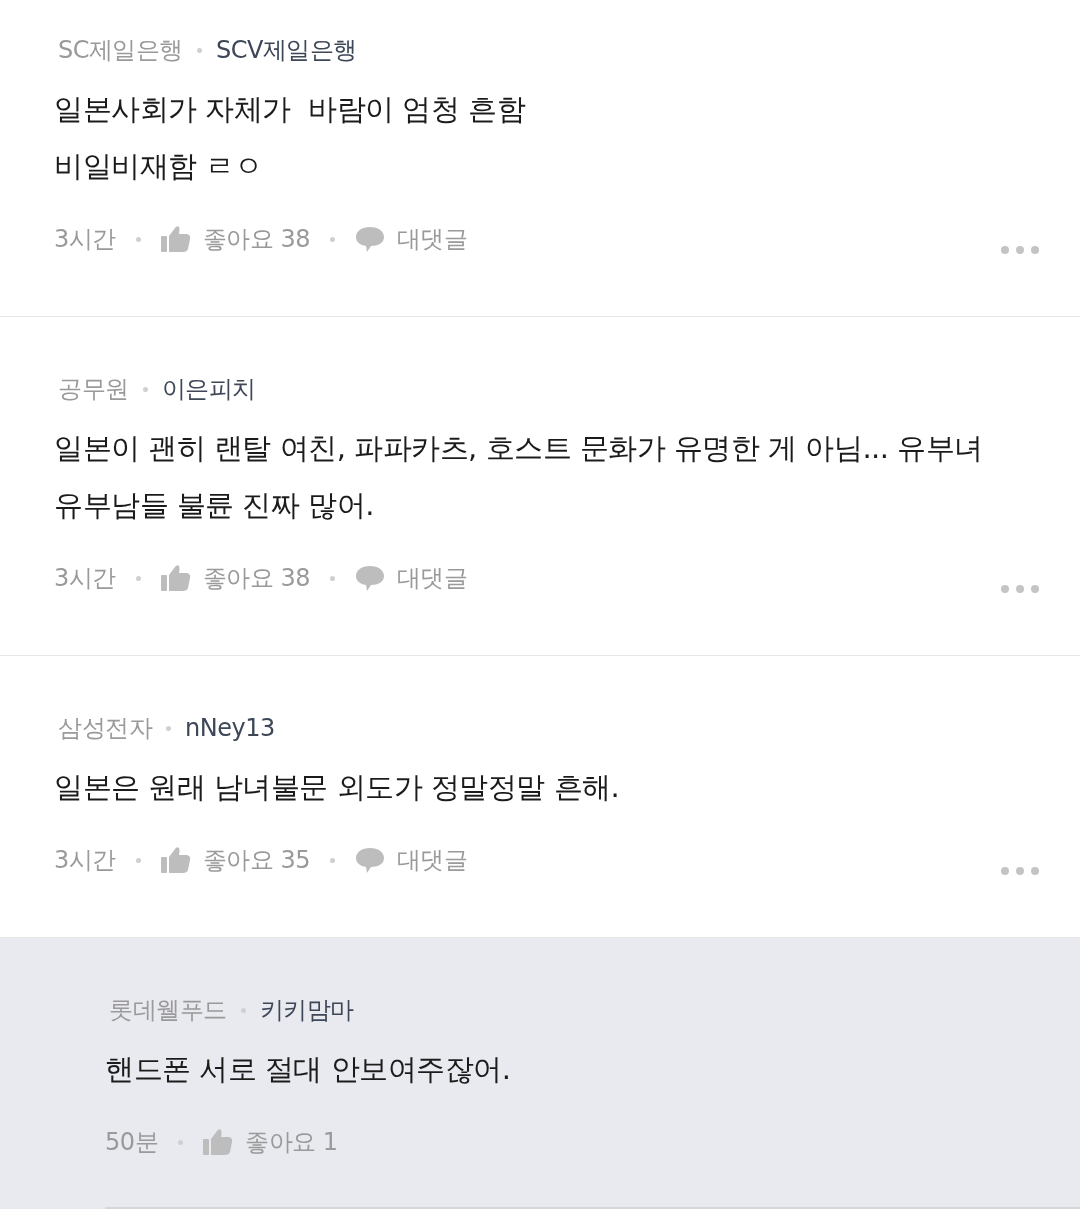 The width and height of the screenshot is (1080, 1229). I want to click on like-button: 좋아요 1, so click(270, 1142).